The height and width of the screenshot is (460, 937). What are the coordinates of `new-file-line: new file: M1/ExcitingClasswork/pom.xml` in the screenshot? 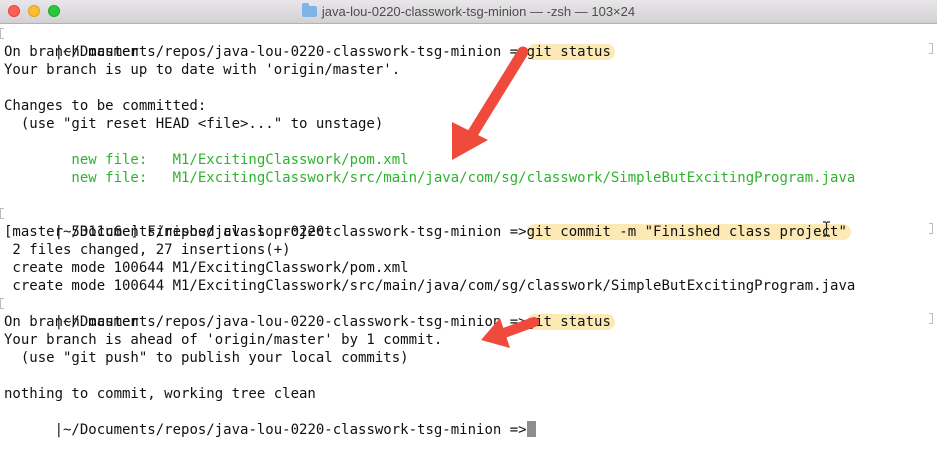 It's located at (206, 160).